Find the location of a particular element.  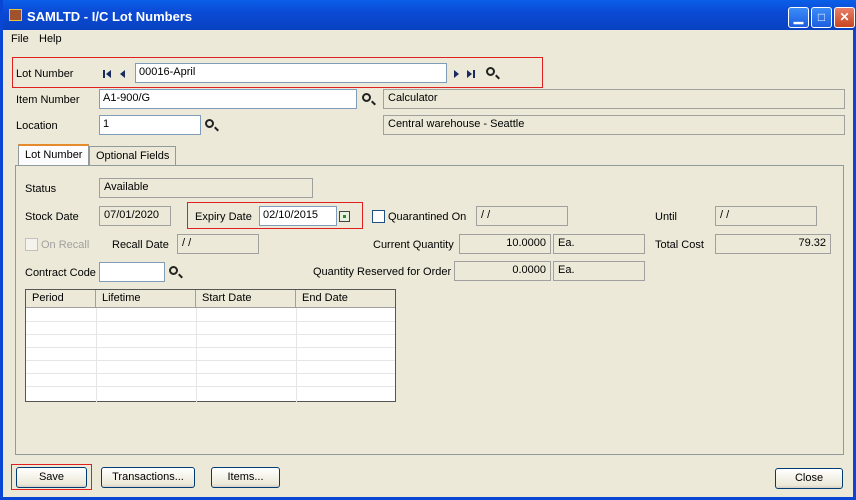

close-window-button: ✕ is located at coordinates (844, 17).